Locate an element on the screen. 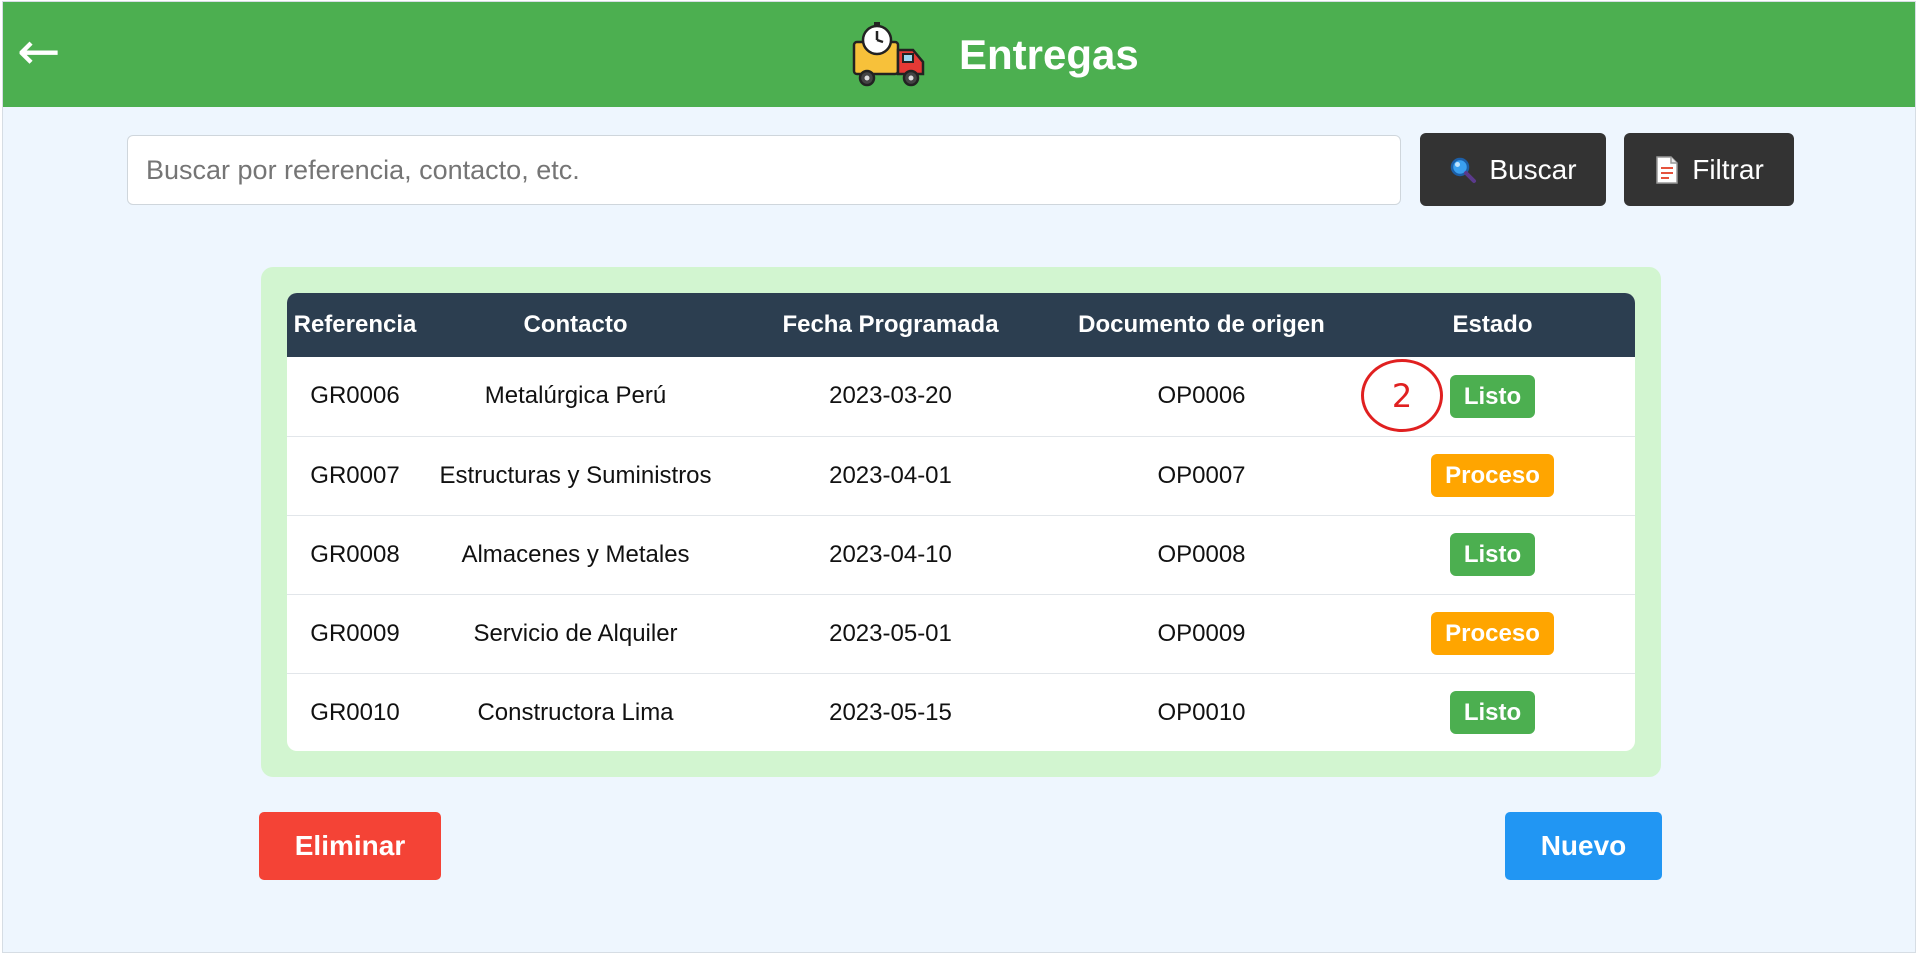 The width and height of the screenshot is (1918, 954). app-header: ← Entregas is located at coordinates (959, 54).